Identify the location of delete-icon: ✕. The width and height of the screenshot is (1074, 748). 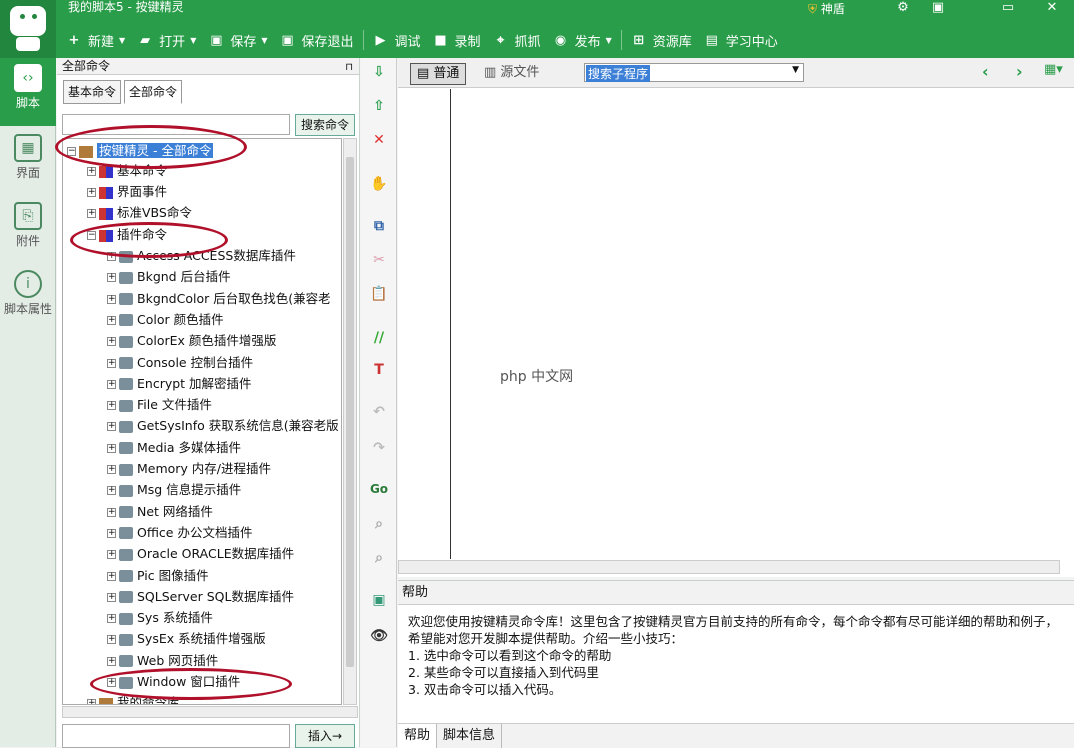
(379, 142).